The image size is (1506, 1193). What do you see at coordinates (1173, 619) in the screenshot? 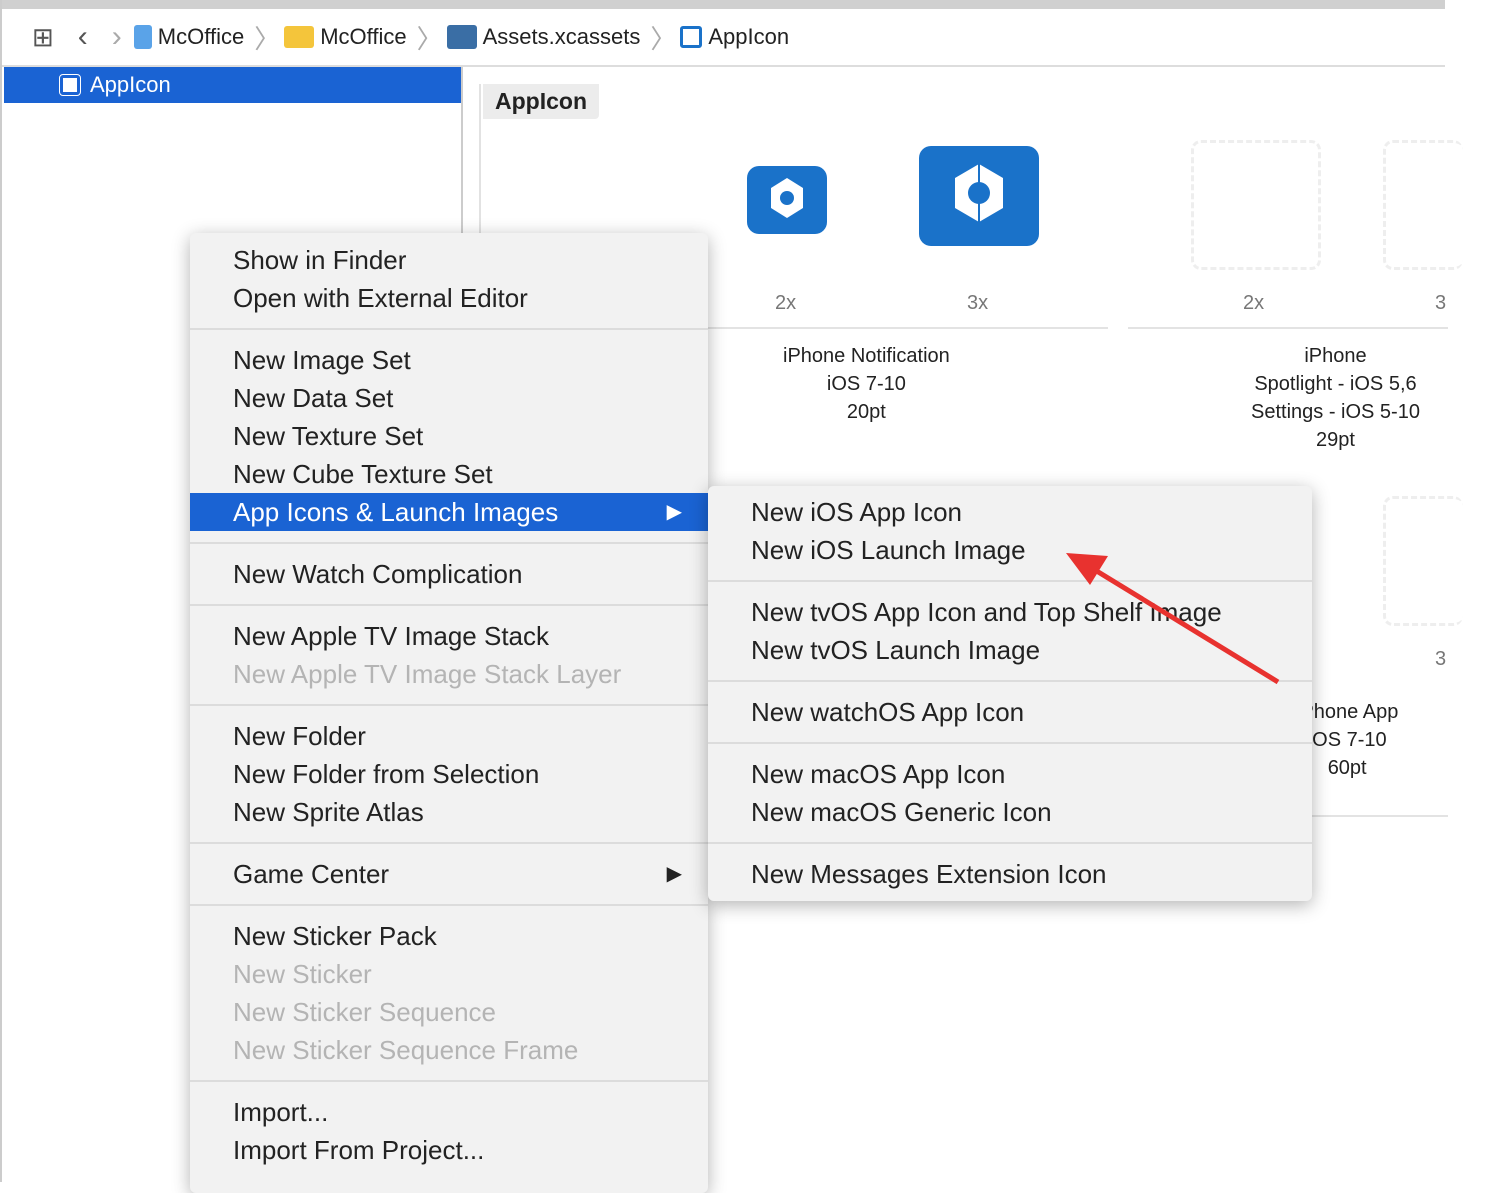
I see `annotation-arrow` at bounding box center [1173, 619].